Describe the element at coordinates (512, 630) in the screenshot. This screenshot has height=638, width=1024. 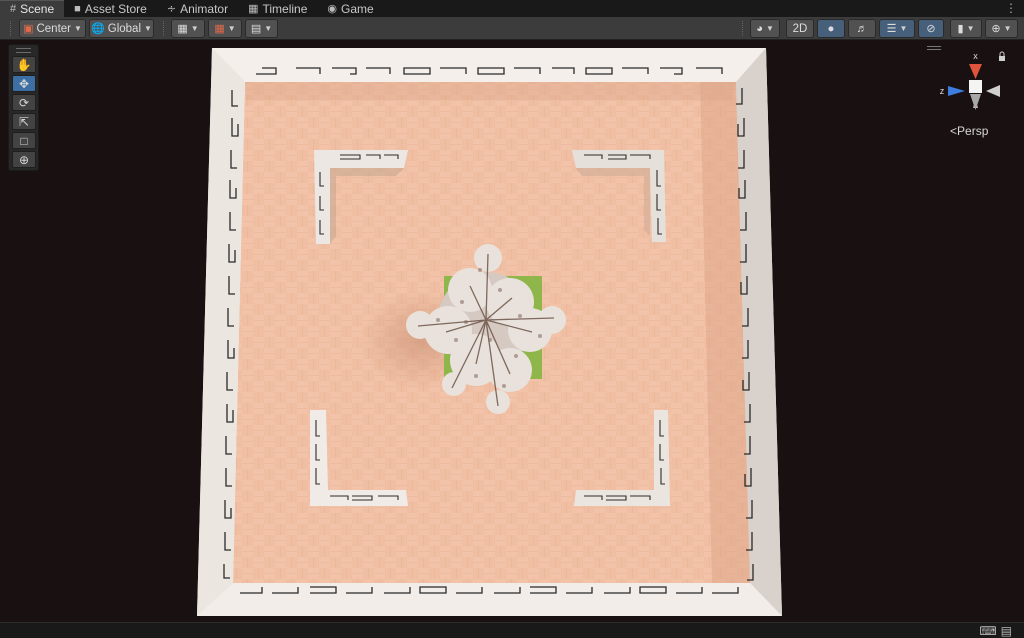
I see `status-bar: ⌨▤` at that location.